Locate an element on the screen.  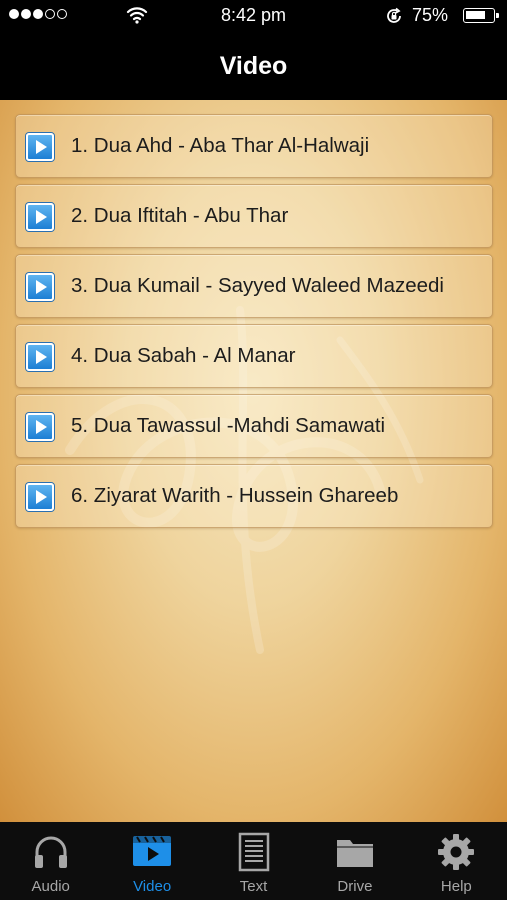
battery-percentage: 75% is located at coordinates (430, 15).